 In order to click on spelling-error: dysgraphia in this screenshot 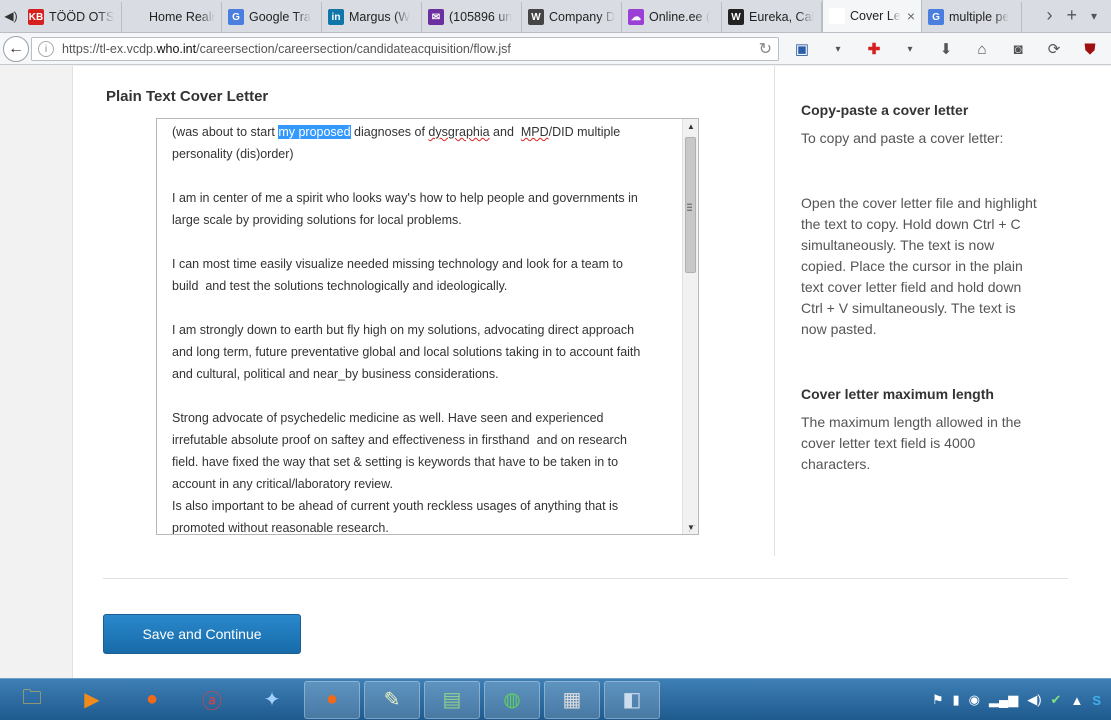, I will do `click(459, 132)`.